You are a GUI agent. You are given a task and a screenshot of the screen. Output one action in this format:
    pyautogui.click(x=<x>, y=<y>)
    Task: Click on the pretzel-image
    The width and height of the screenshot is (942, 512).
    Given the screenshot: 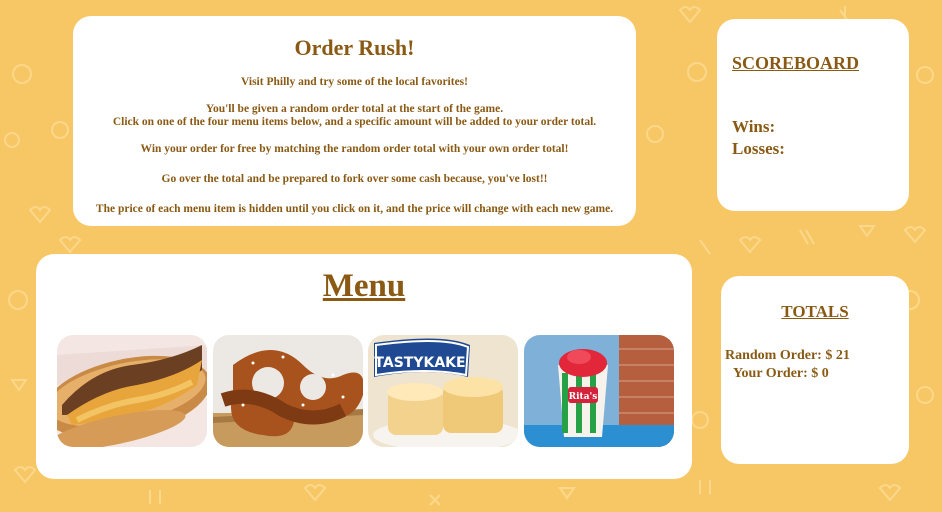 What is the action you would take?
    pyautogui.click(x=288, y=391)
    